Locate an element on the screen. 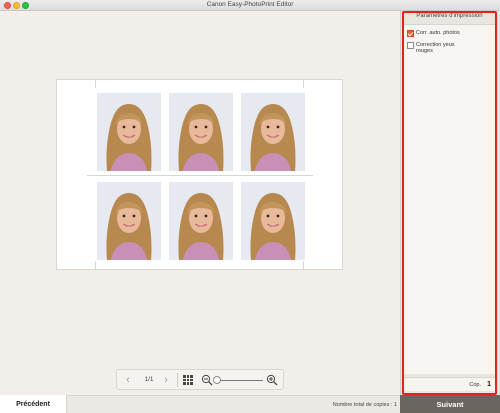  previous-button: Précédent is located at coordinates (33, 404).